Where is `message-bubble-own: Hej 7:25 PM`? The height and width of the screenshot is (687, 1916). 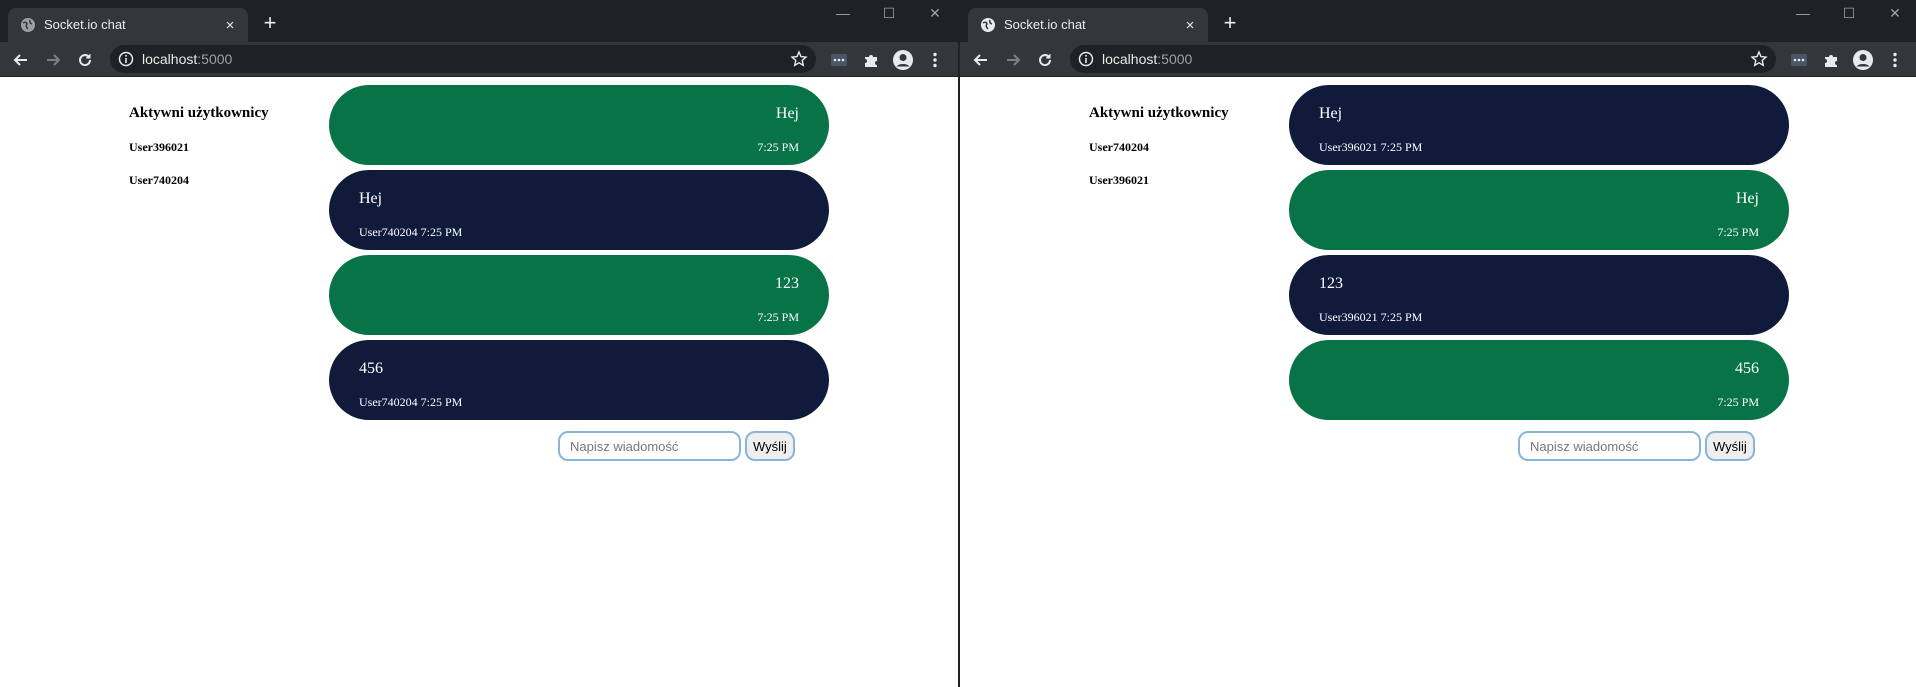 message-bubble-own: Hej 7:25 PM is located at coordinates (1539, 210).